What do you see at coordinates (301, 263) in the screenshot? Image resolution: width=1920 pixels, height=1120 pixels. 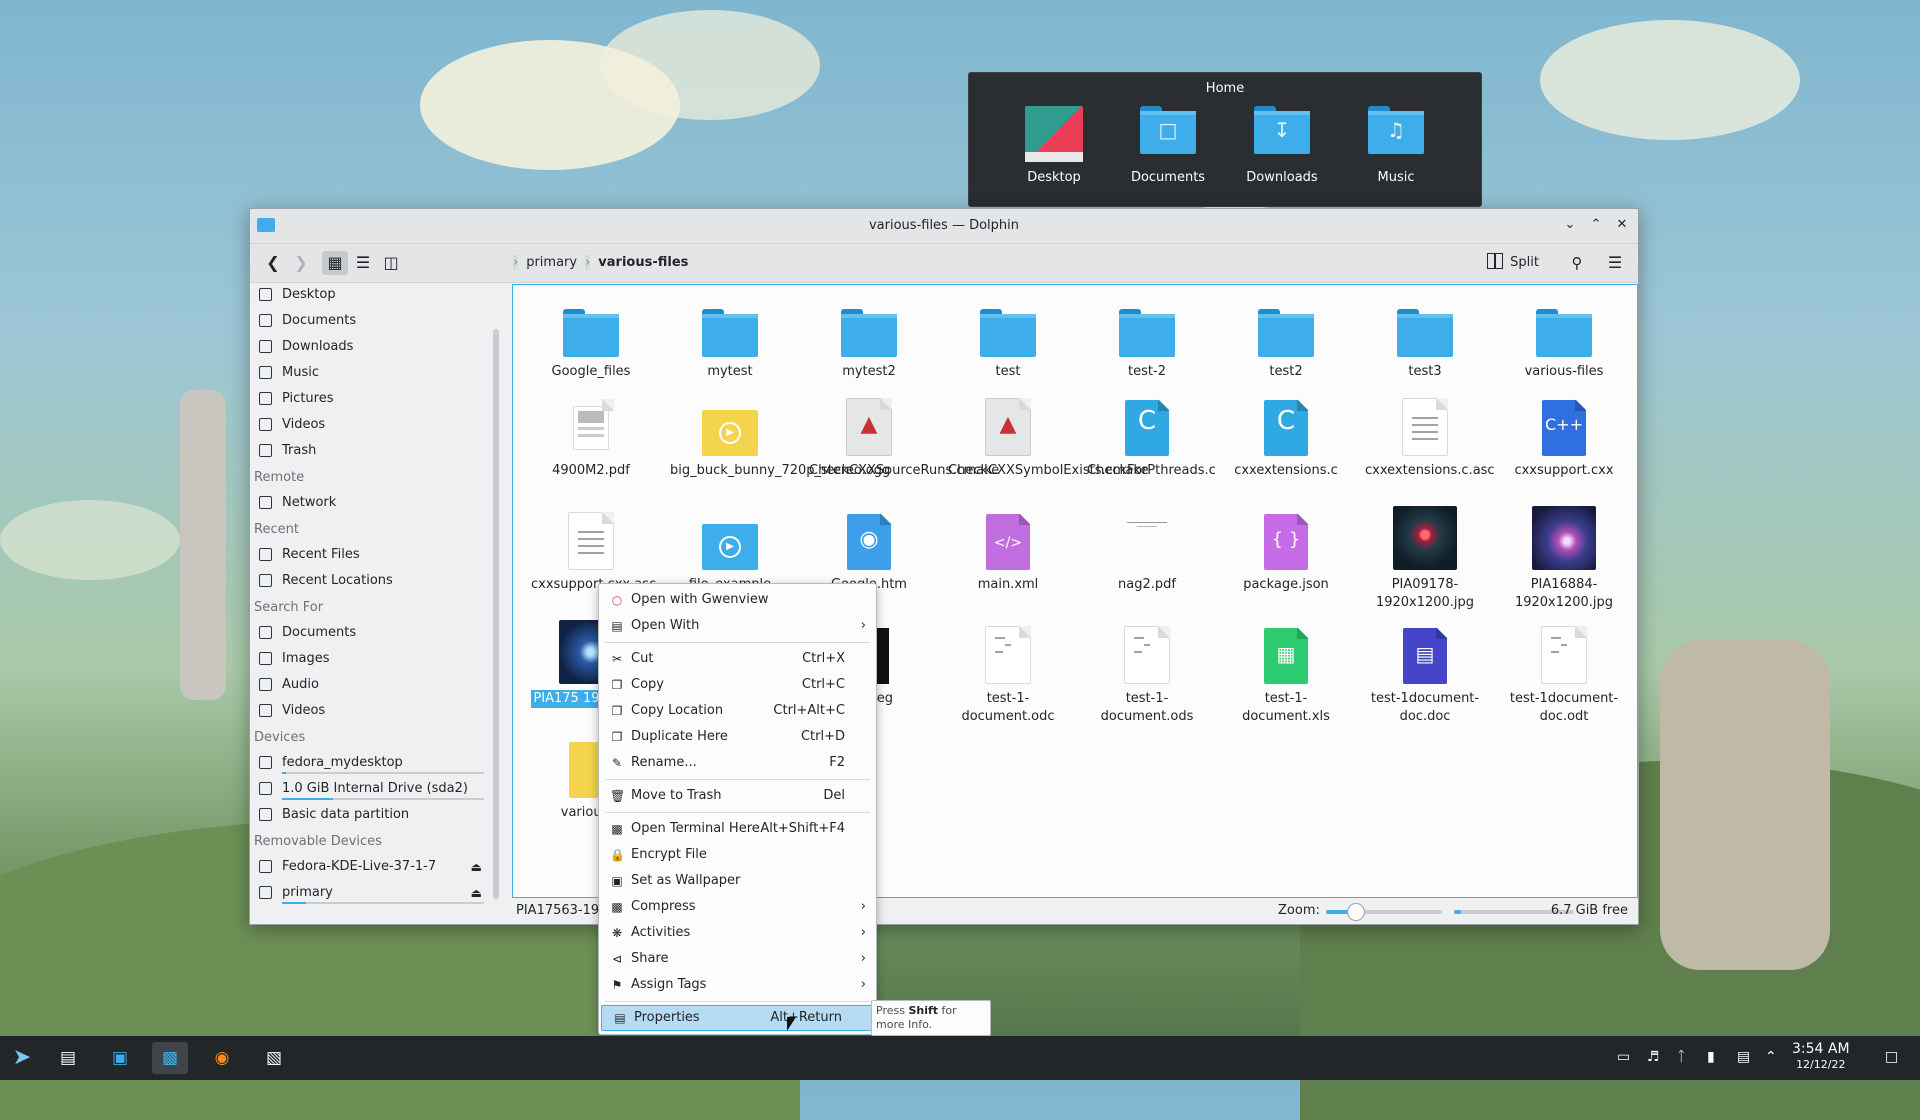 I see `forward-arrow-icon: ❯` at bounding box center [301, 263].